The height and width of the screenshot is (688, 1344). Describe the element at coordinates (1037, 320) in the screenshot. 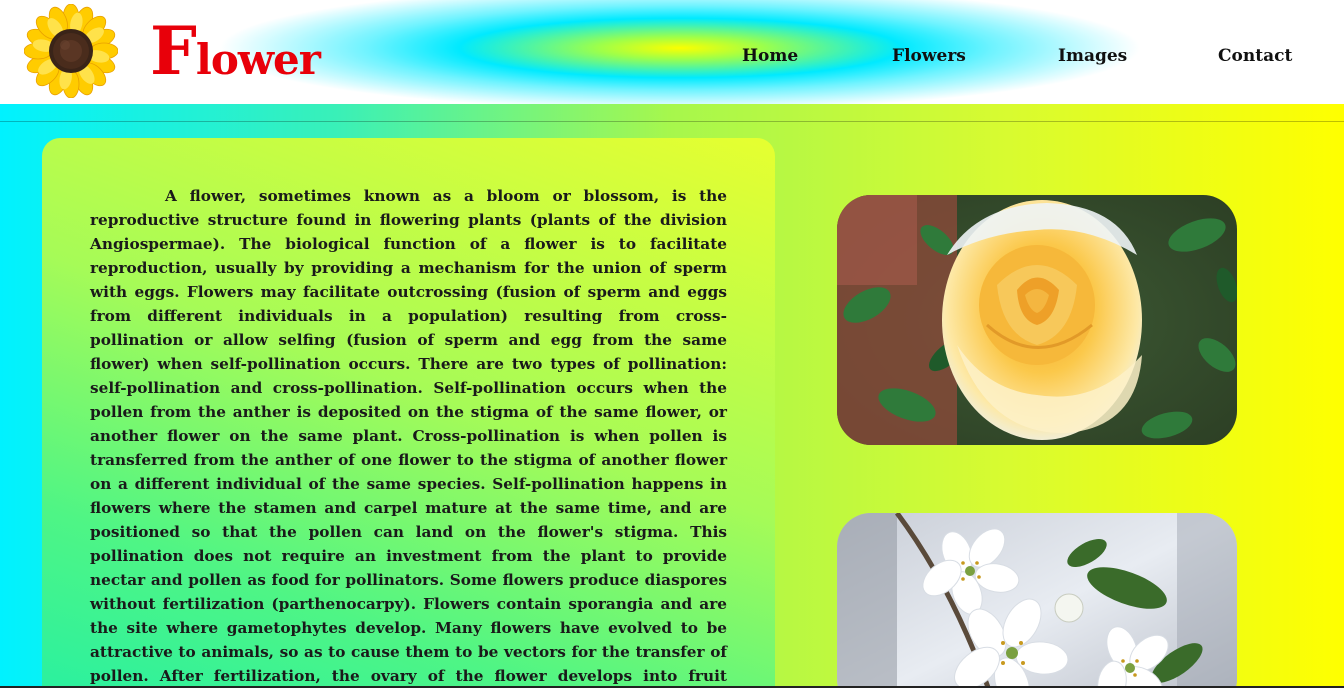

I see `yellow-rose-photo` at that location.